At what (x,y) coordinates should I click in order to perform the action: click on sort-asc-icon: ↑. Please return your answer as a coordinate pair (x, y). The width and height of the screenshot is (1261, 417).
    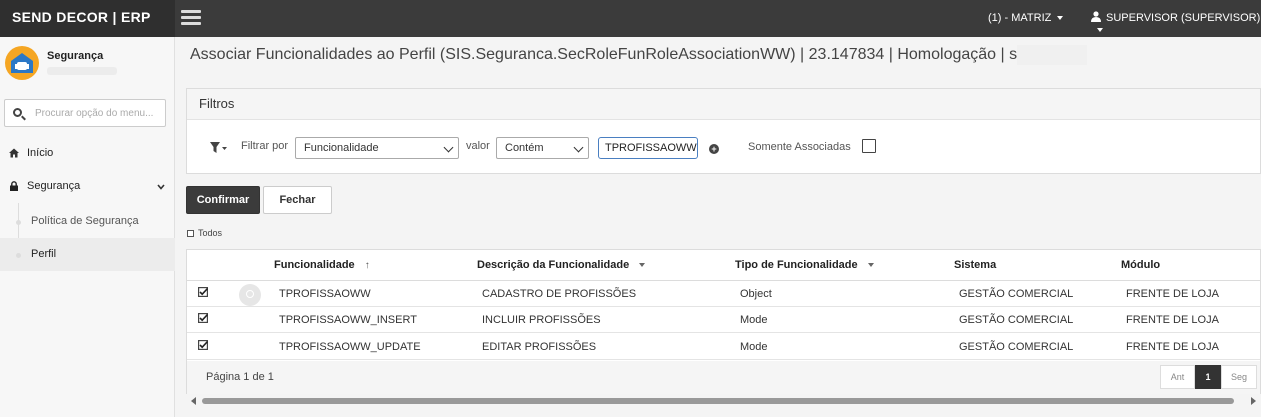
    Looking at the image, I should click on (367, 265).